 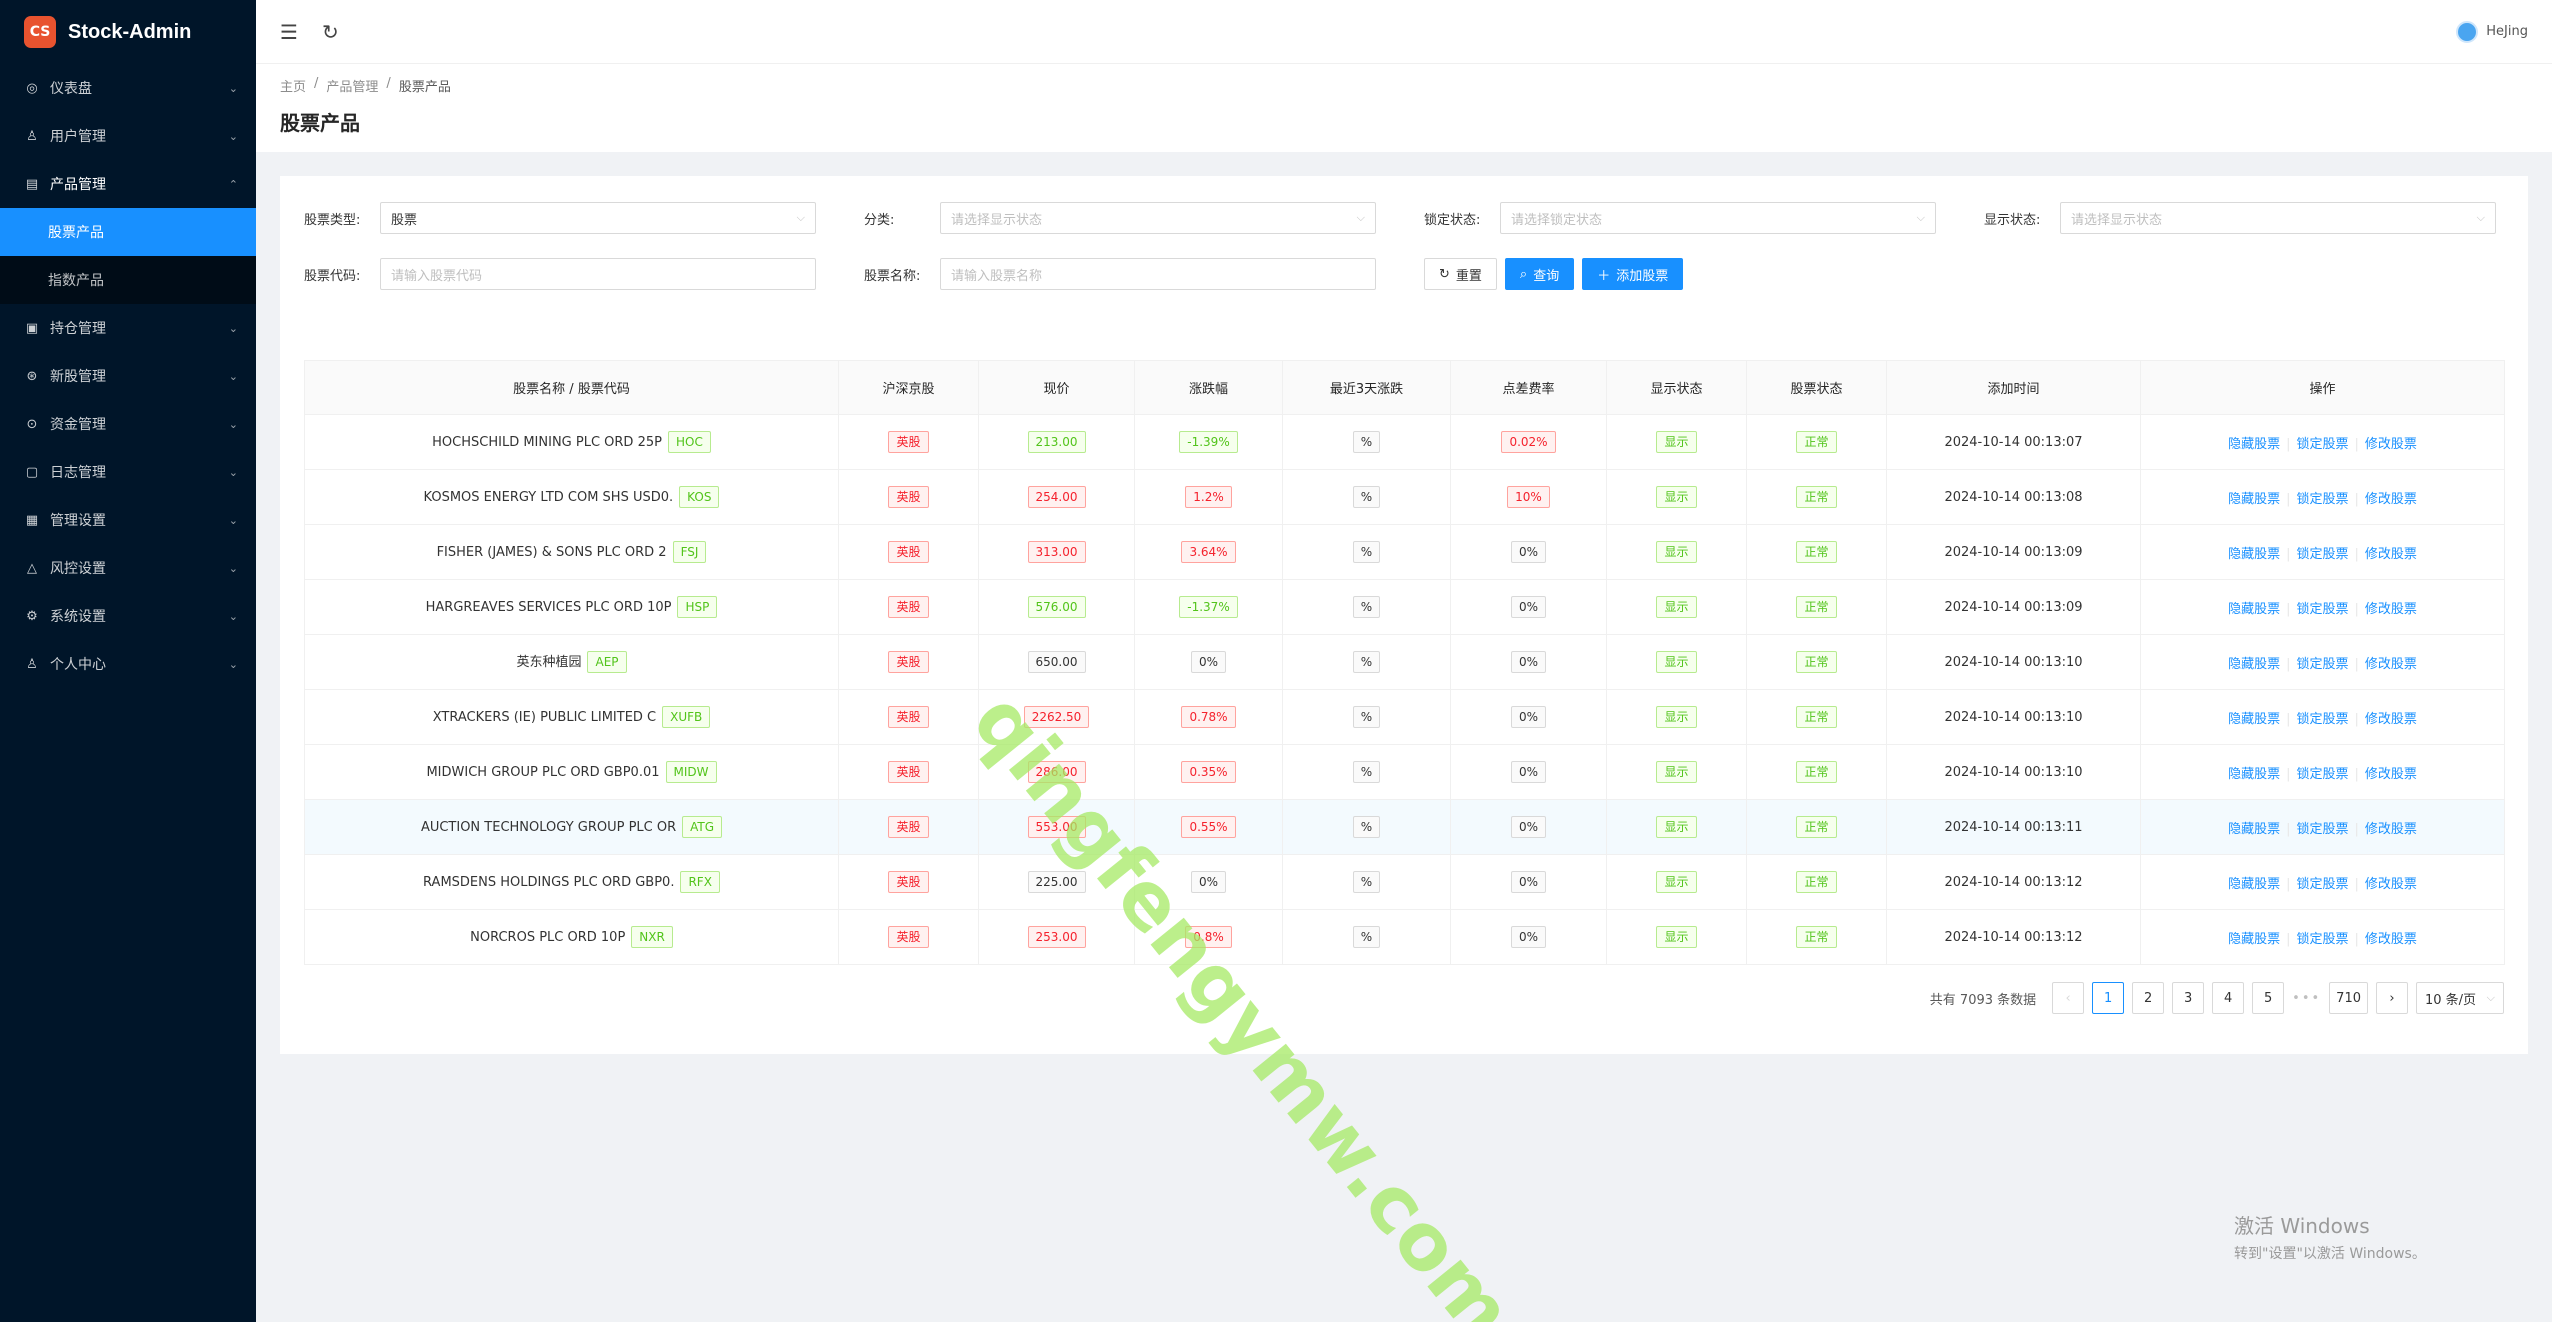 What do you see at coordinates (330, 32) in the screenshot?
I see `refresh-icon: ↻` at bounding box center [330, 32].